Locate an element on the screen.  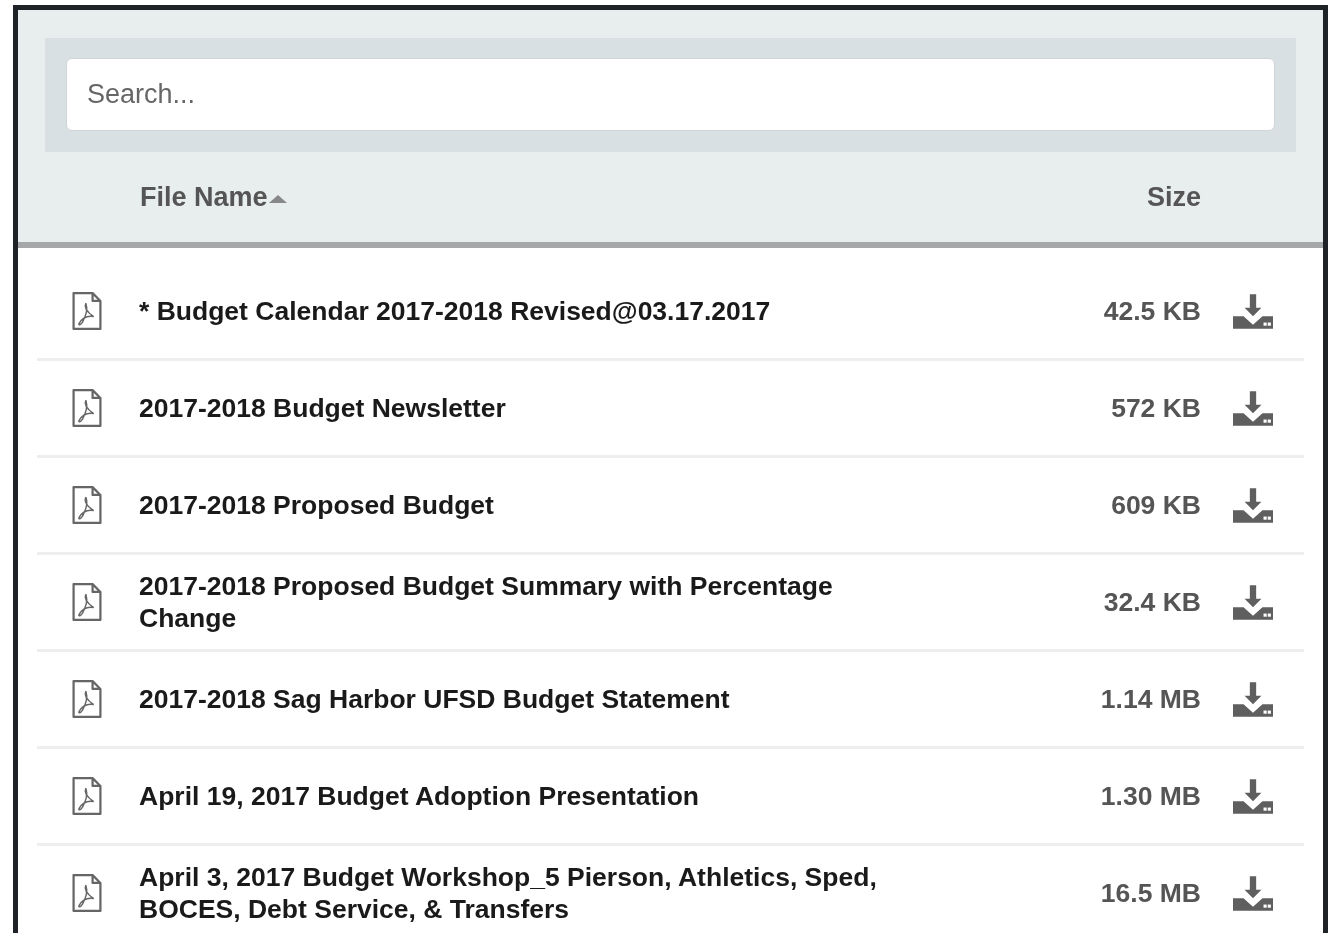
file-name: April 3, 2017 Budget Workshop_5 Pierson, Athletics, Sped, BOCES, Debt Service, & Transfers is located at coordinates (524, 893).